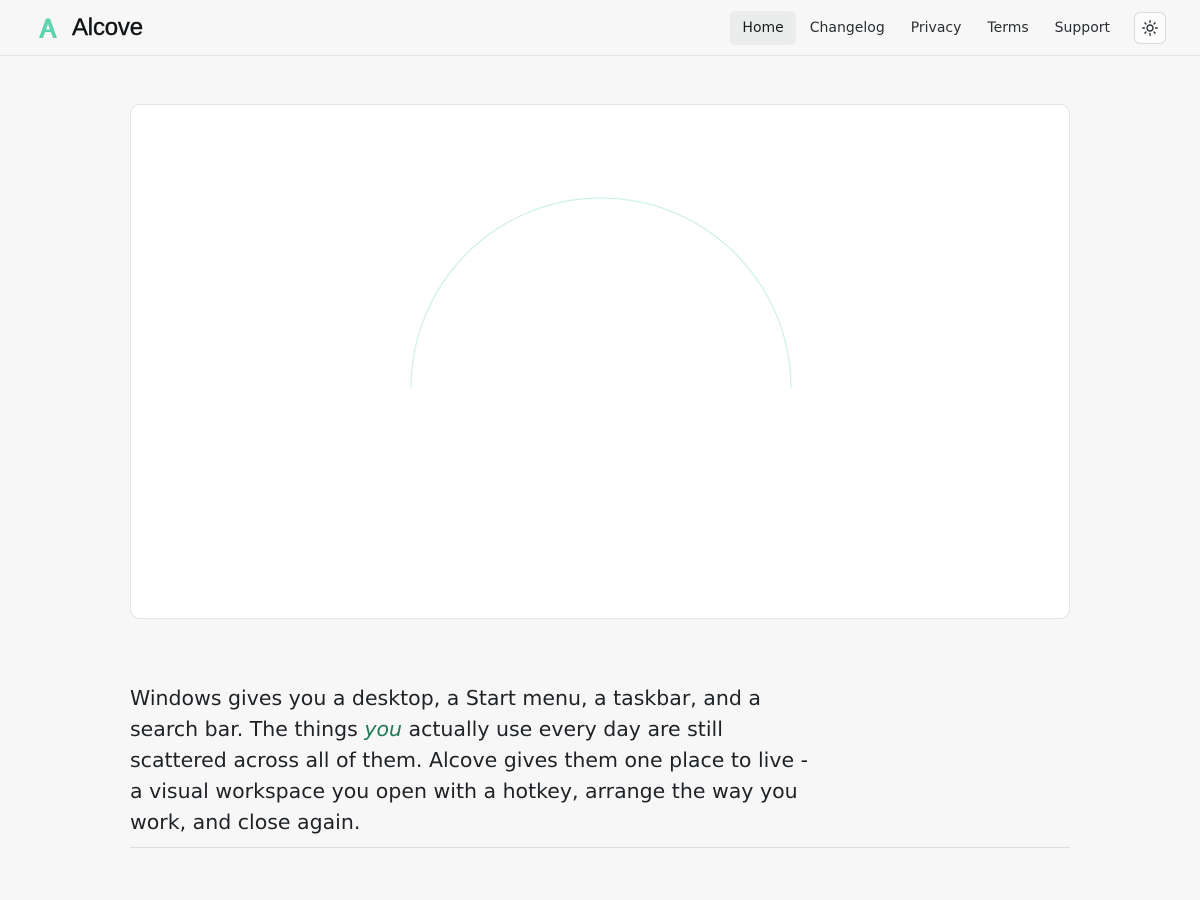 This screenshot has height=900, width=1200. I want to click on theme-toggle-button, so click(1150, 28).